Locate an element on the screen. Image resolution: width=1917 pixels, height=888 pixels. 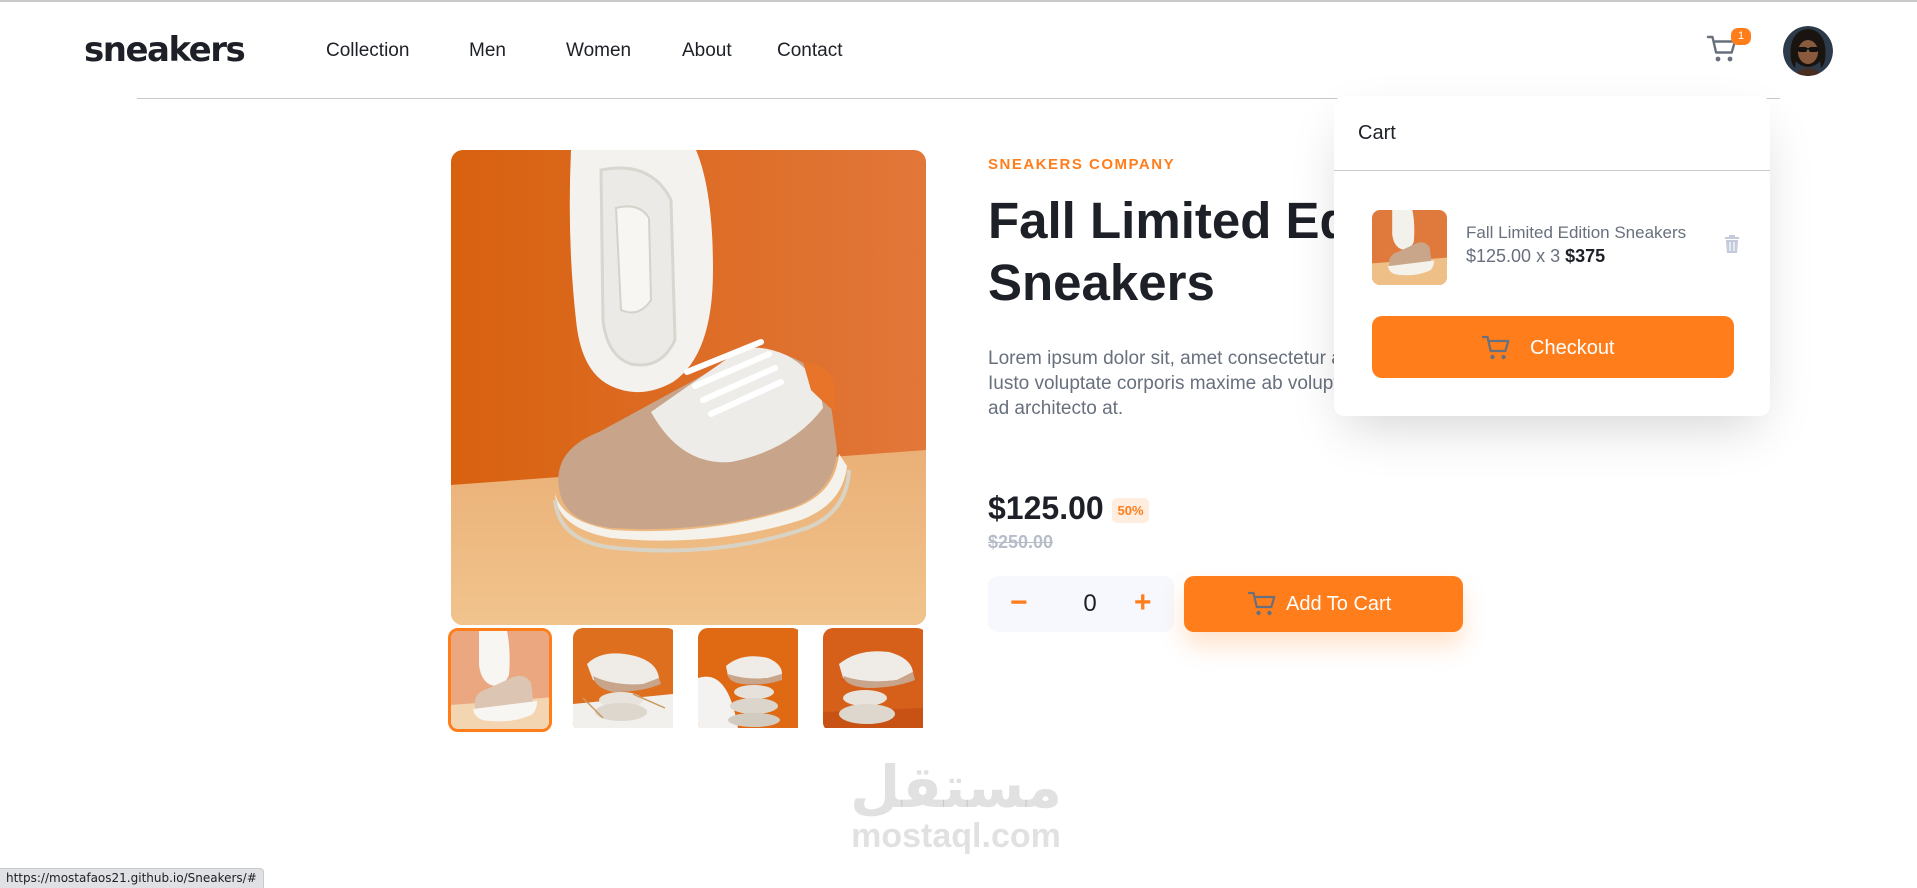
add-to-cart-label: Add To Cart is located at coordinates (1339, 604).